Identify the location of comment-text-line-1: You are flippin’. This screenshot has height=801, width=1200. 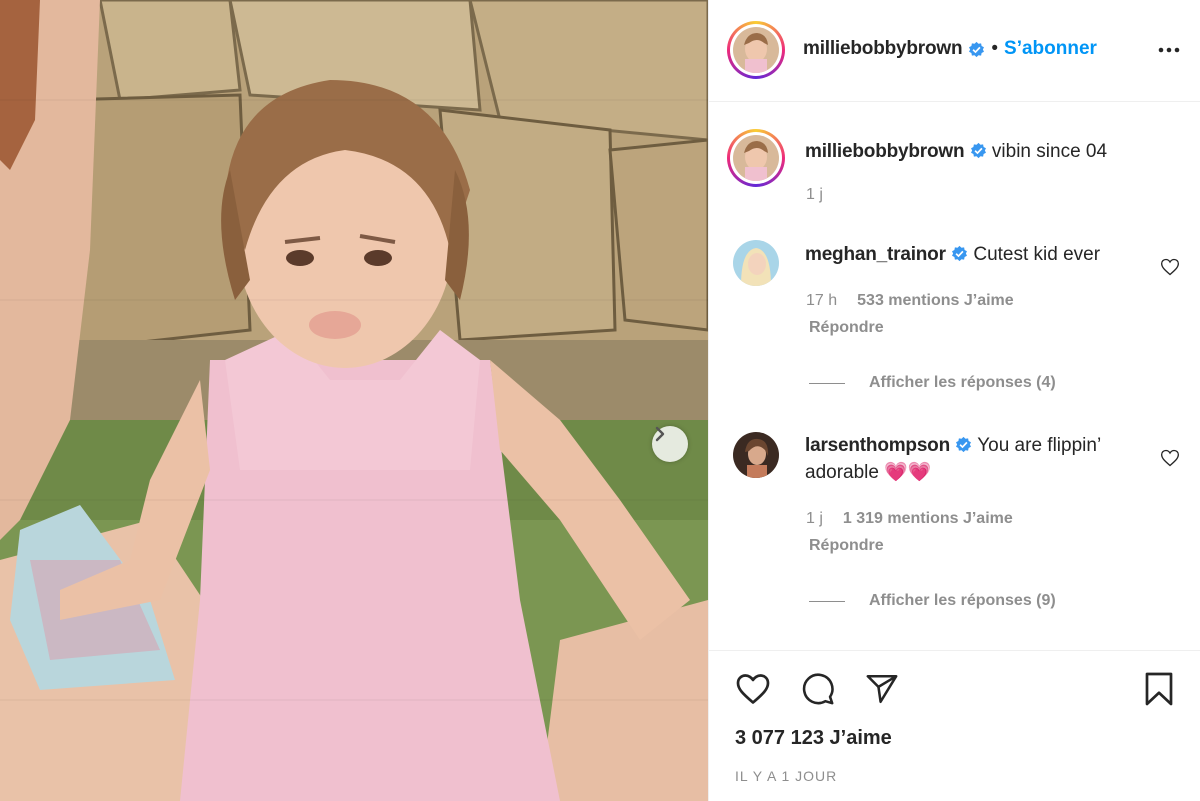
(1039, 445).